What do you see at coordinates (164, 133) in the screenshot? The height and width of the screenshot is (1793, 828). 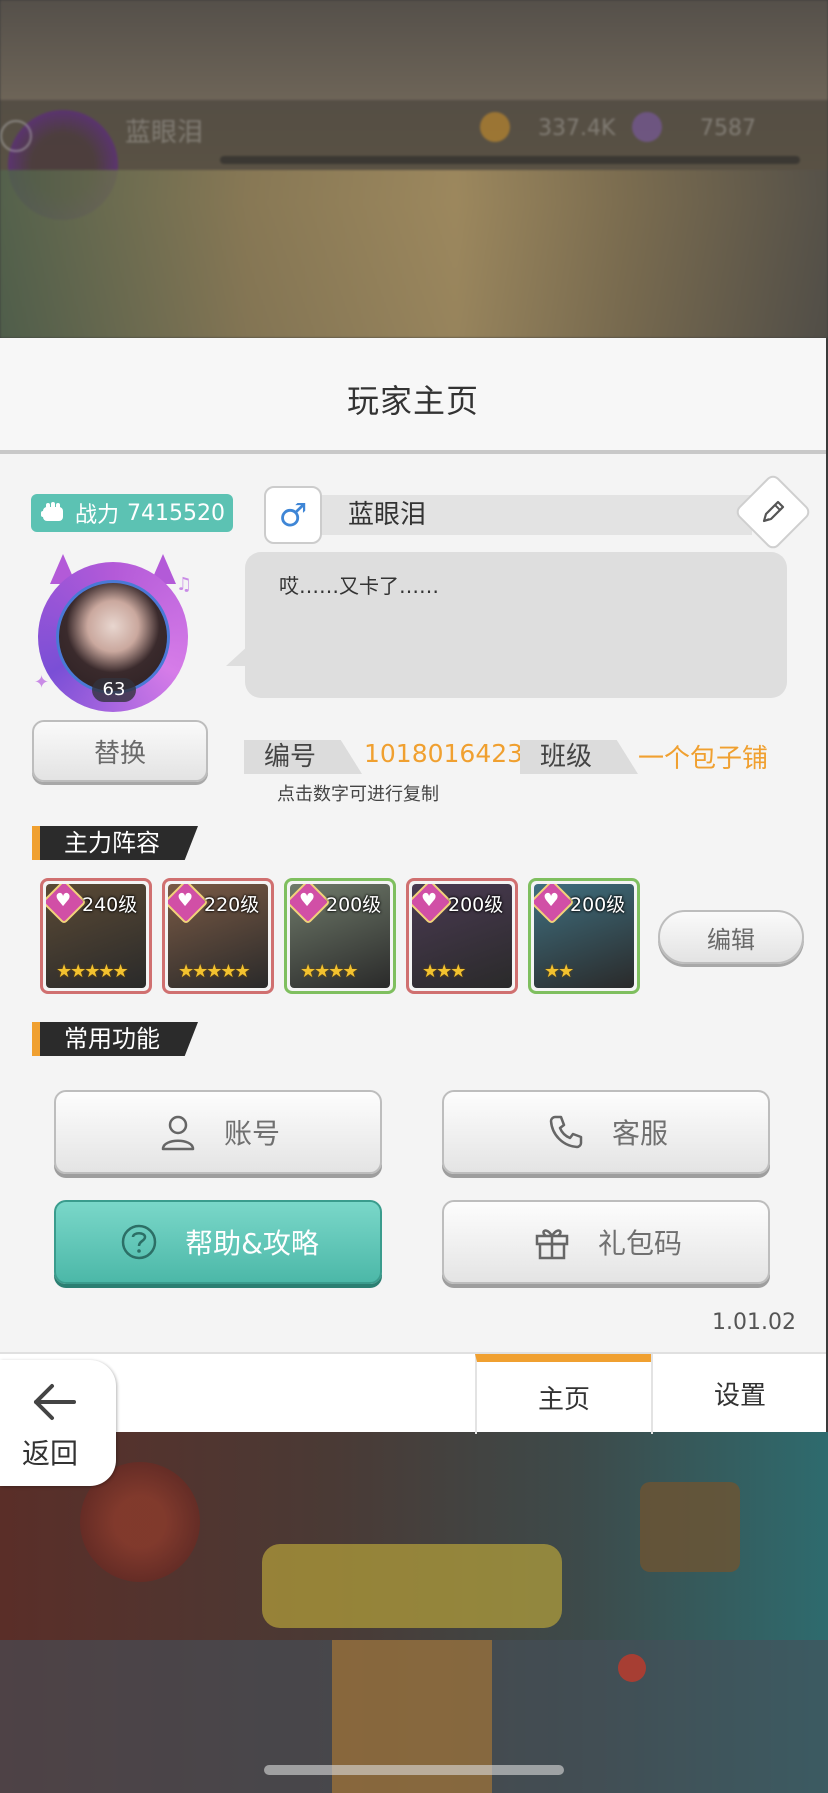 I see `background-player-name: 蓝眼泪` at bounding box center [164, 133].